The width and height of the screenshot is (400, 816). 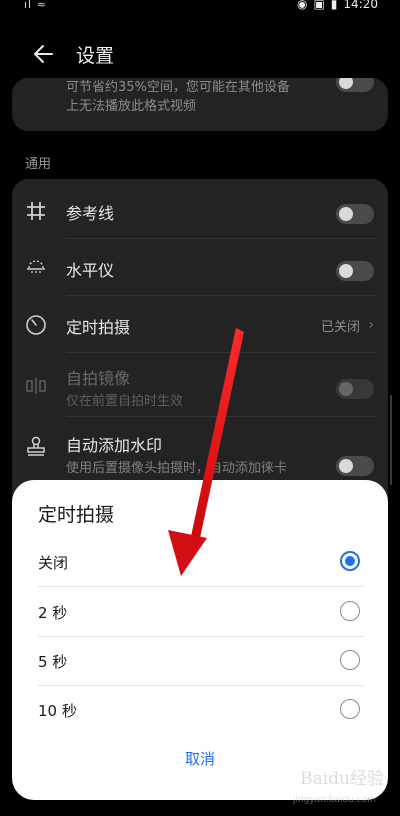 I want to click on page-title: 设置, so click(x=95, y=56).